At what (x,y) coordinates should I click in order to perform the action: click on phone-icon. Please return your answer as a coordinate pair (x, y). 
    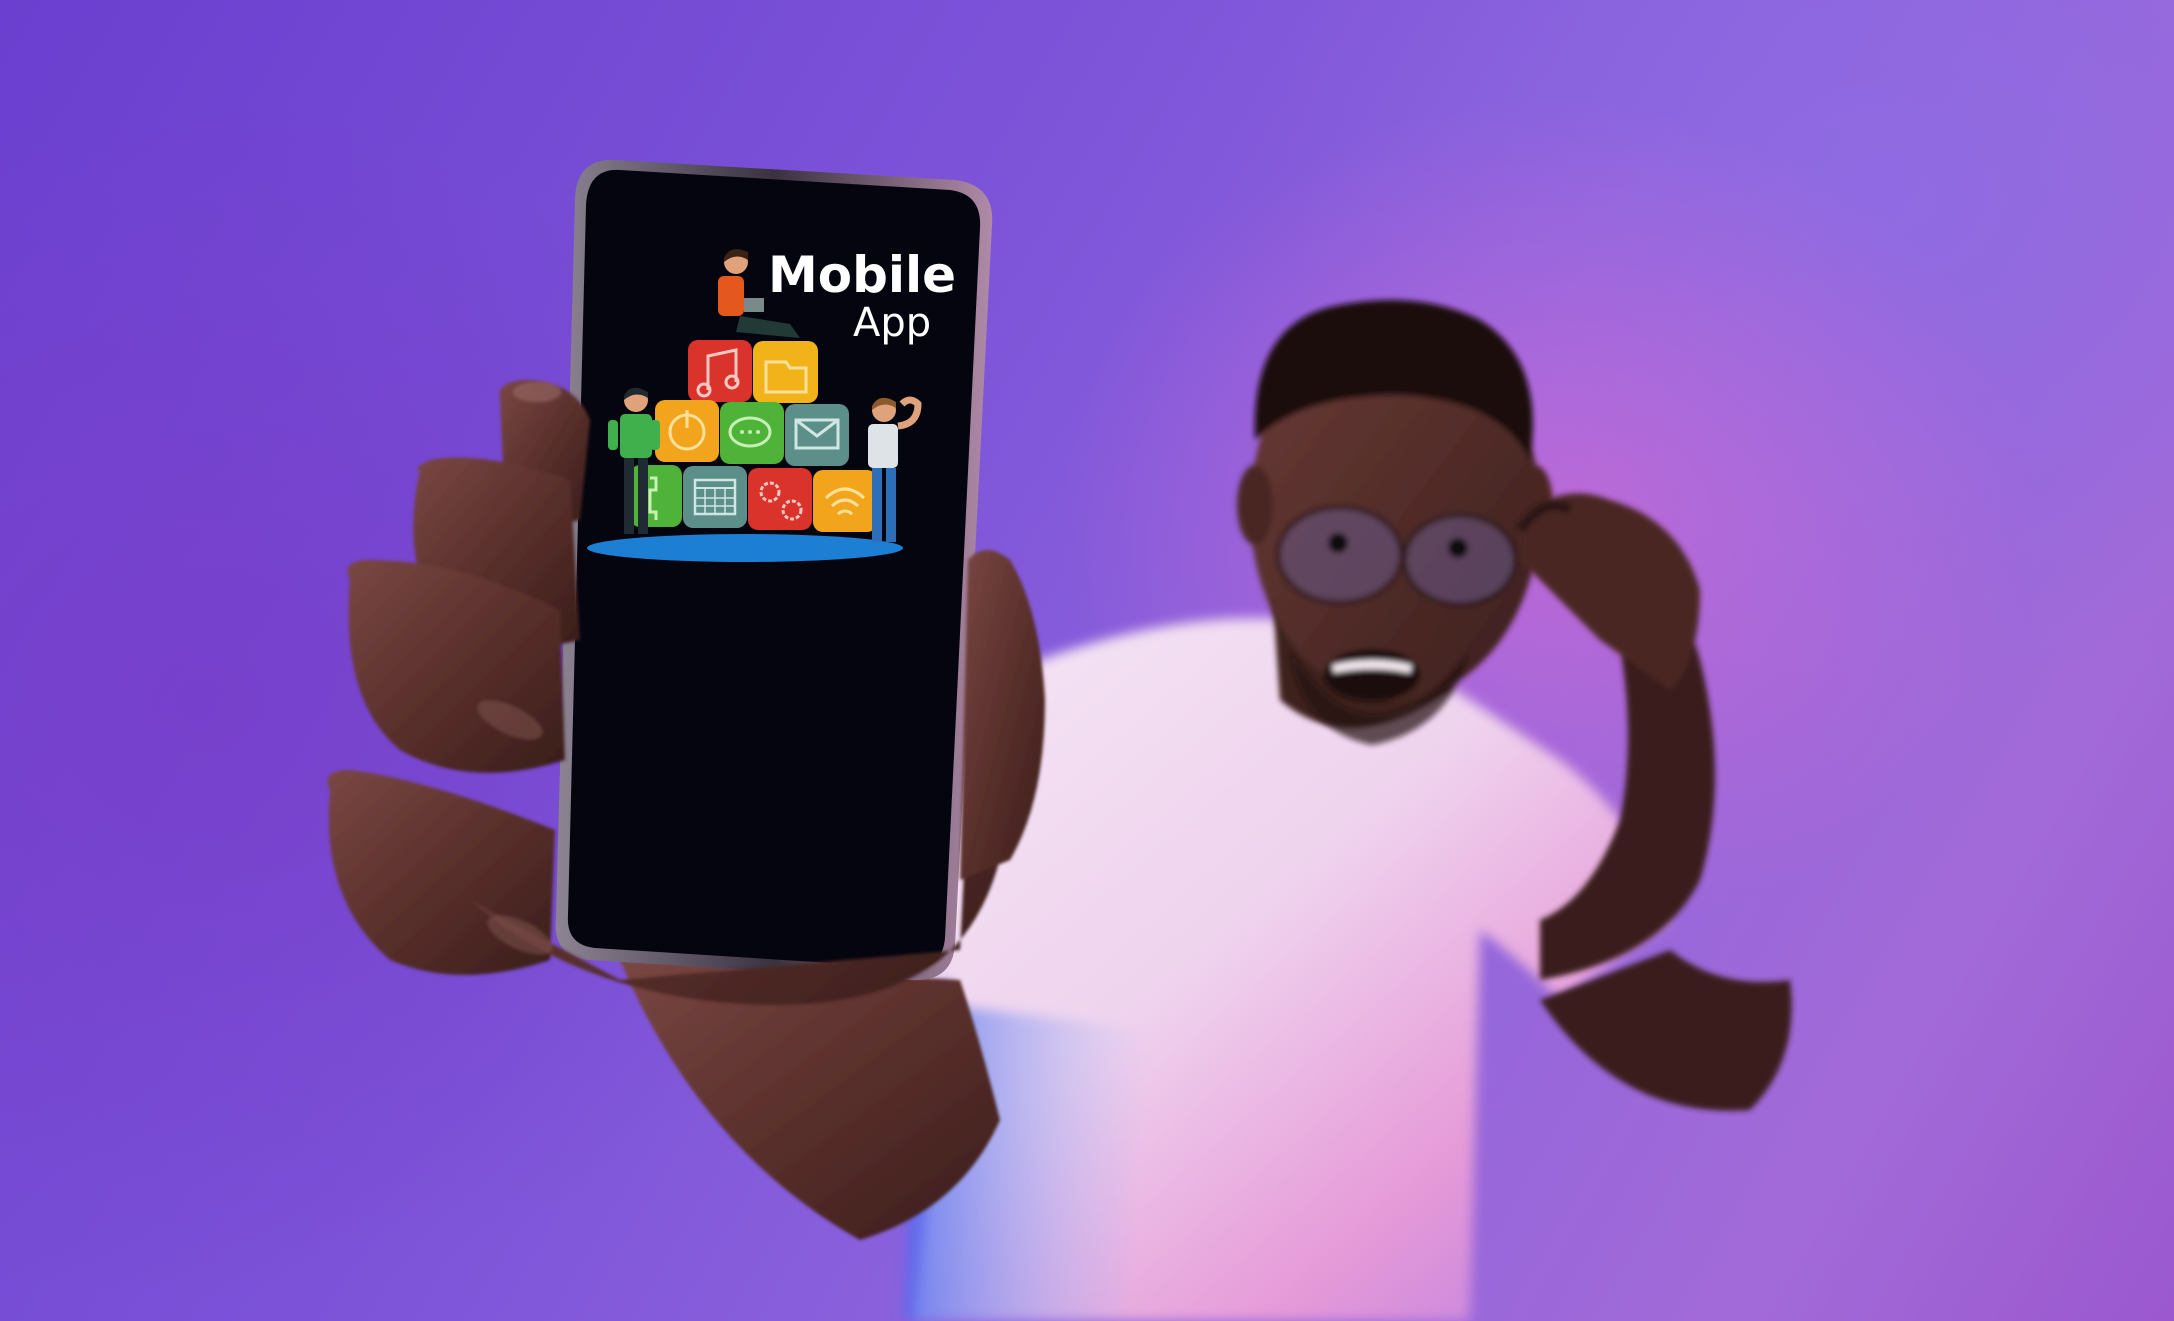
    Looking at the image, I should click on (656, 496).